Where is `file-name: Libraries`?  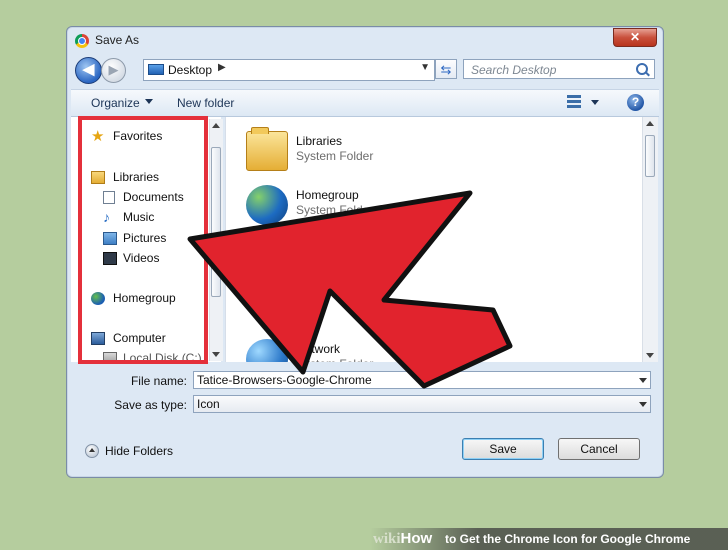
file-name: Libraries is located at coordinates (319, 141).